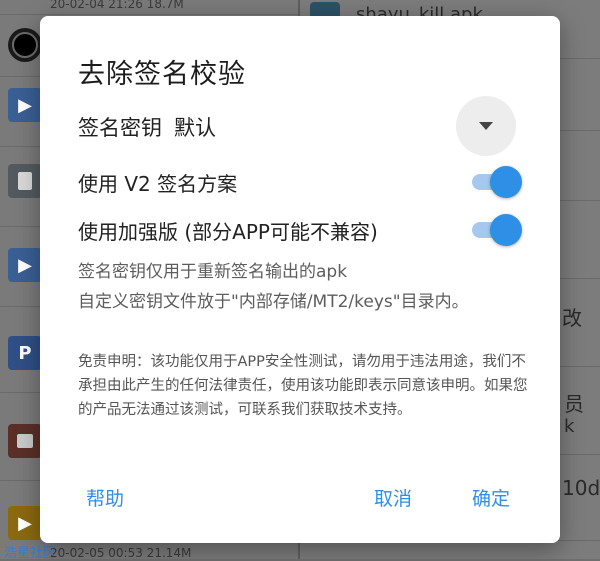  Describe the element at coordinates (195, 128) in the screenshot. I see `signing-key-value: 默认` at that location.